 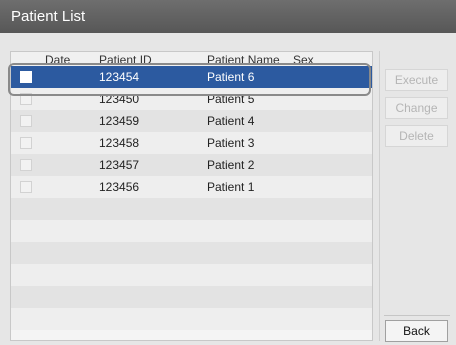 I want to click on patient-name-cell: Patient 1, so click(x=231, y=187).